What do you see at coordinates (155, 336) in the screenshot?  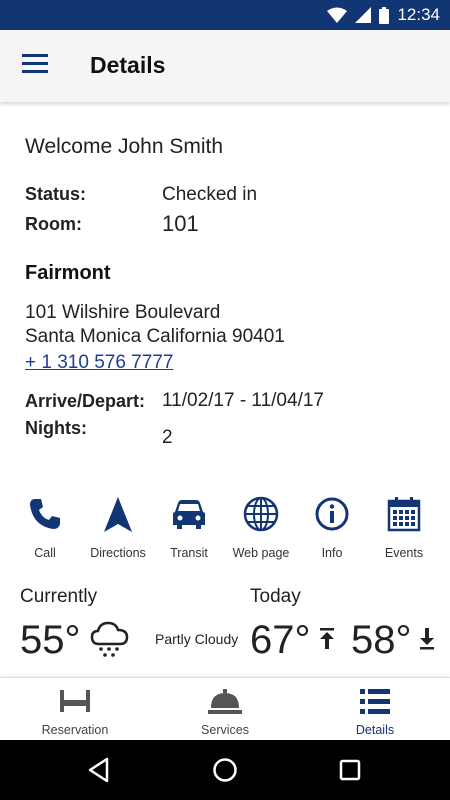 I see `address-line-2: Santa Monica California 90401` at bounding box center [155, 336].